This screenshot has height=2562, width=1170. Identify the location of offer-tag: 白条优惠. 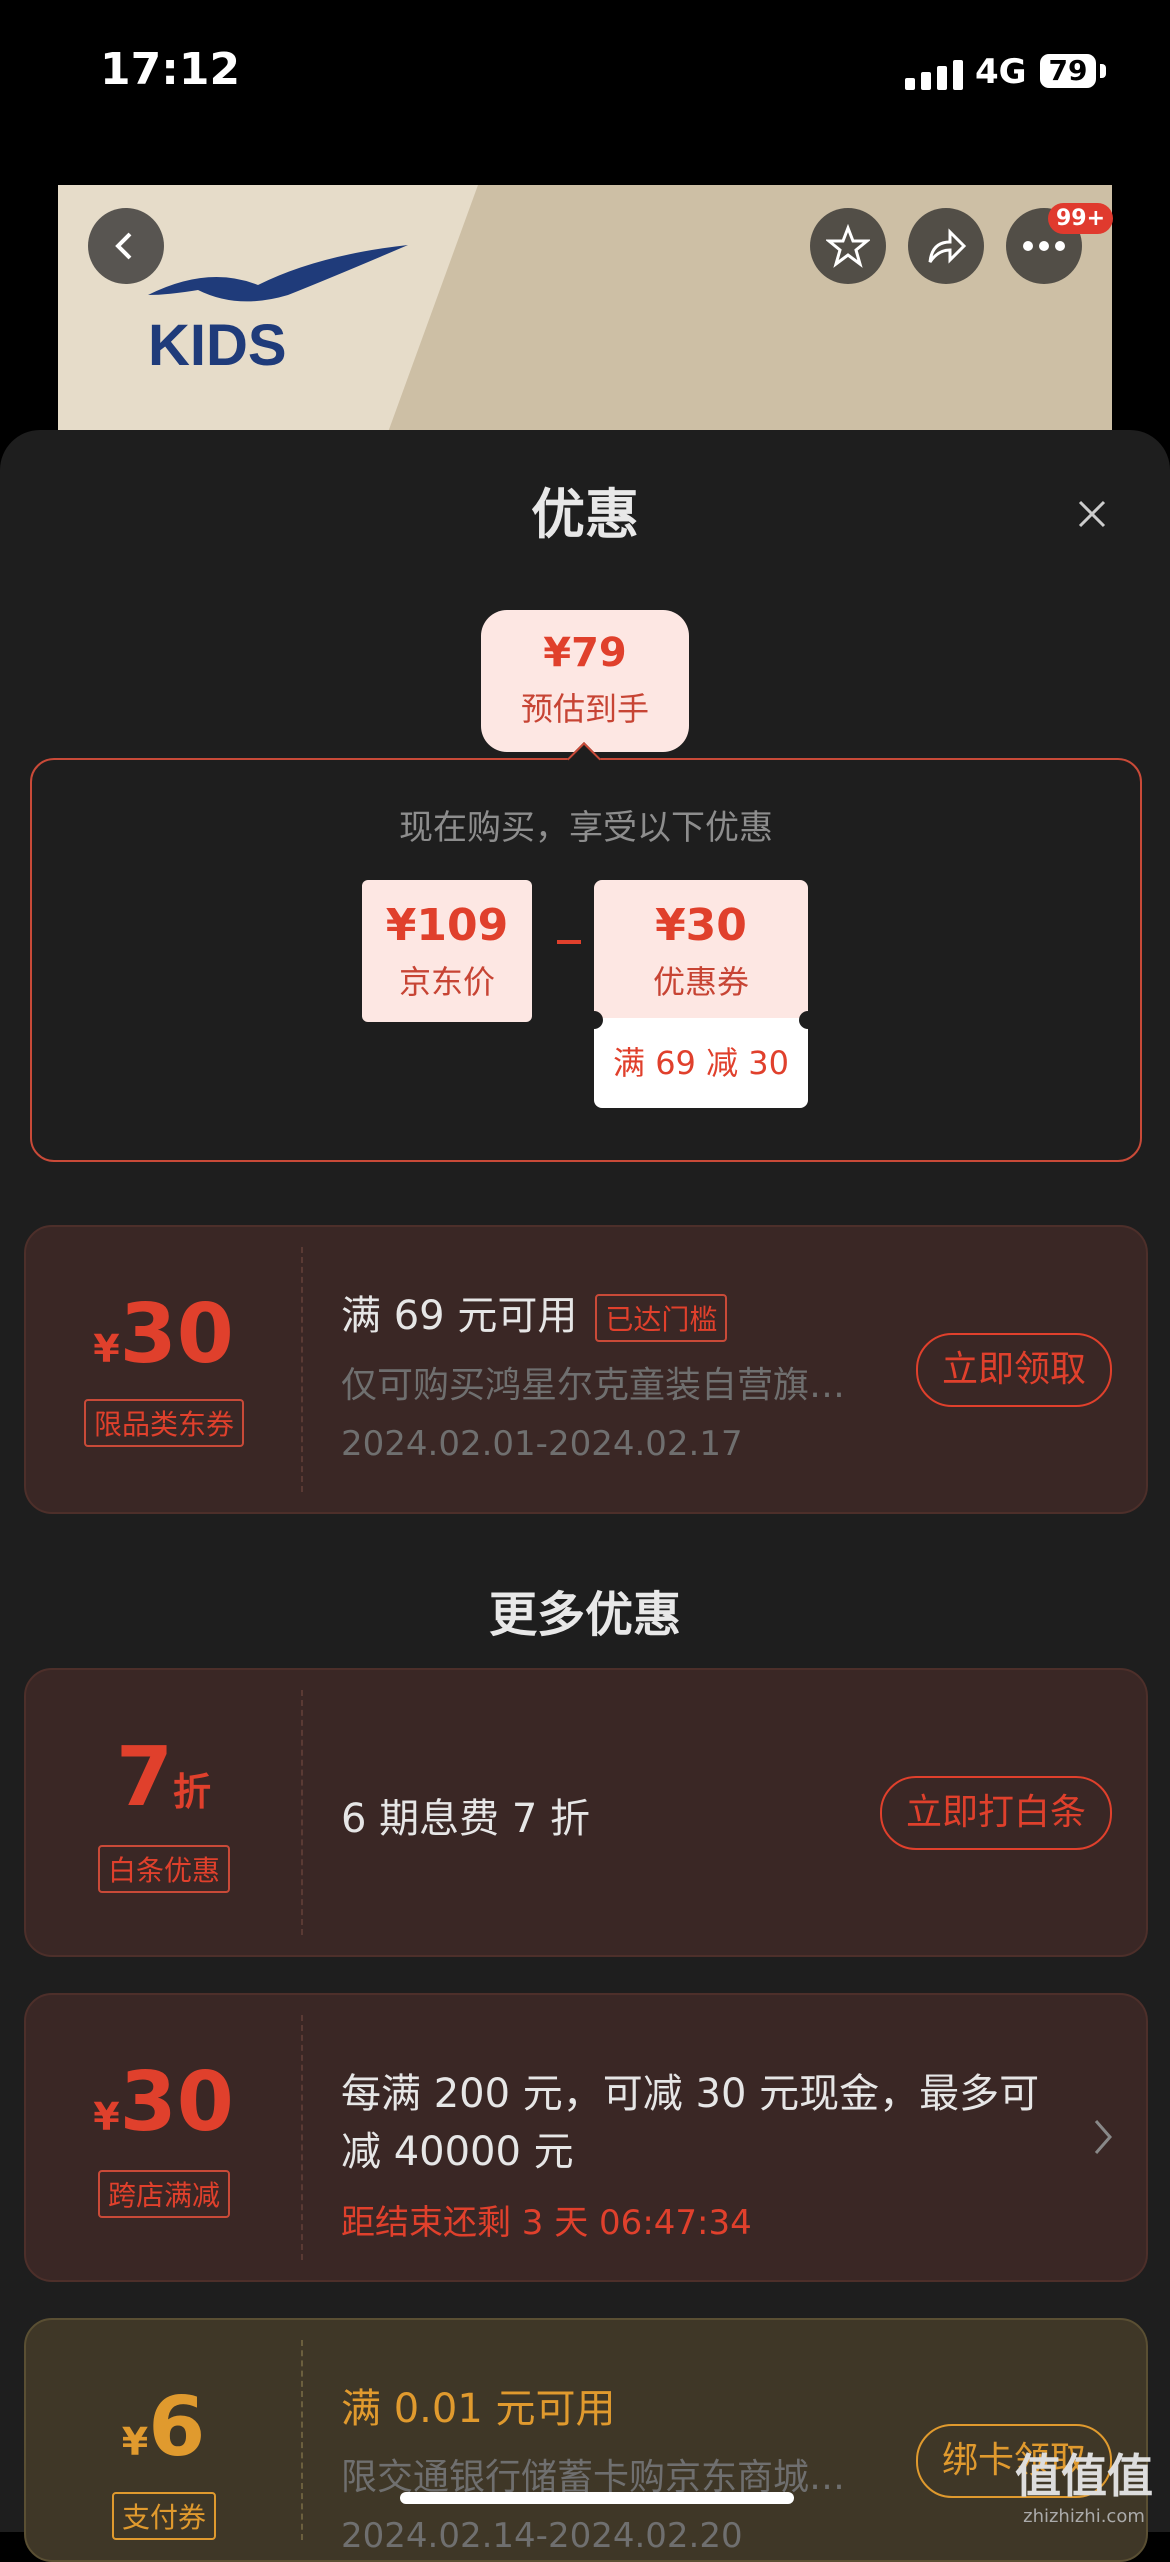
(164, 1869).